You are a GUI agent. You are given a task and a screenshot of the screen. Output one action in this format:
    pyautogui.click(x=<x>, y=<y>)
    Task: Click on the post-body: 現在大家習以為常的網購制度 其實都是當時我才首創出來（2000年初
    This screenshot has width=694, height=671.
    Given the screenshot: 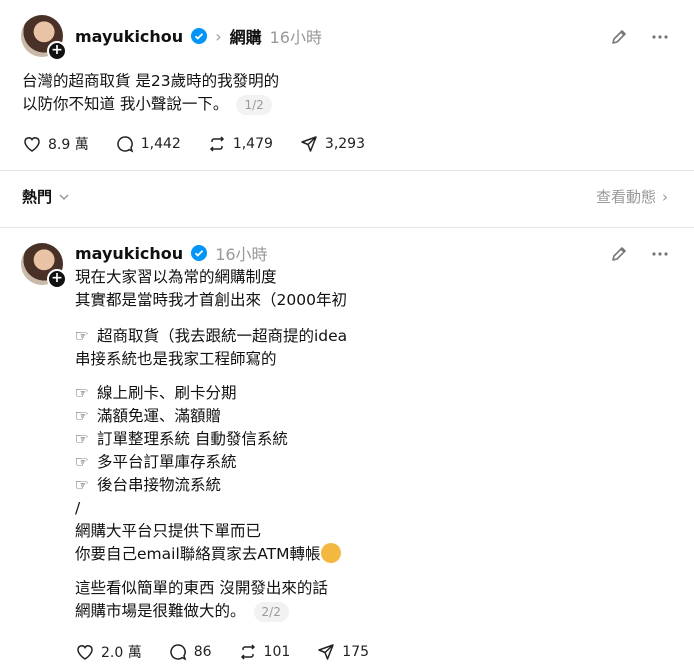 What is the action you would take?
    pyautogui.click(x=211, y=289)
    